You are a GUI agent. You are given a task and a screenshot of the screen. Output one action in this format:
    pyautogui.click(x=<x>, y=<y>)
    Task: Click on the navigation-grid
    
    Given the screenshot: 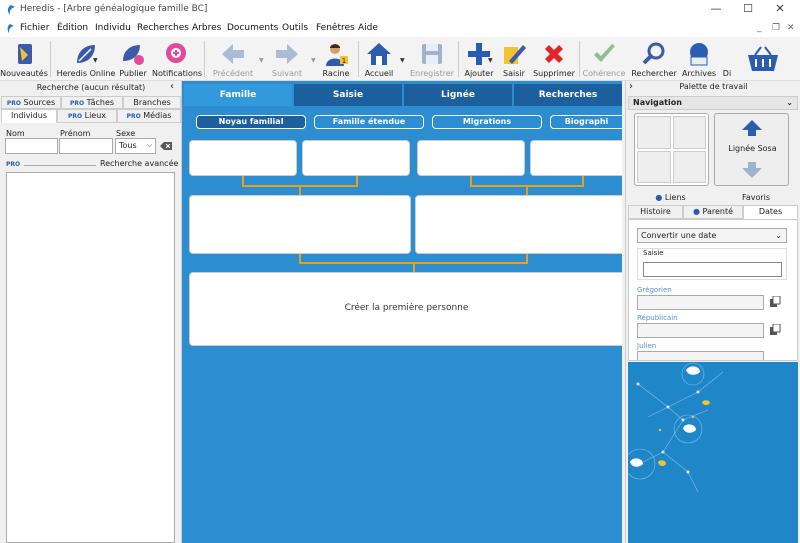 What is the action you would take?
    pyautogui.click(x=671, y=149)
    